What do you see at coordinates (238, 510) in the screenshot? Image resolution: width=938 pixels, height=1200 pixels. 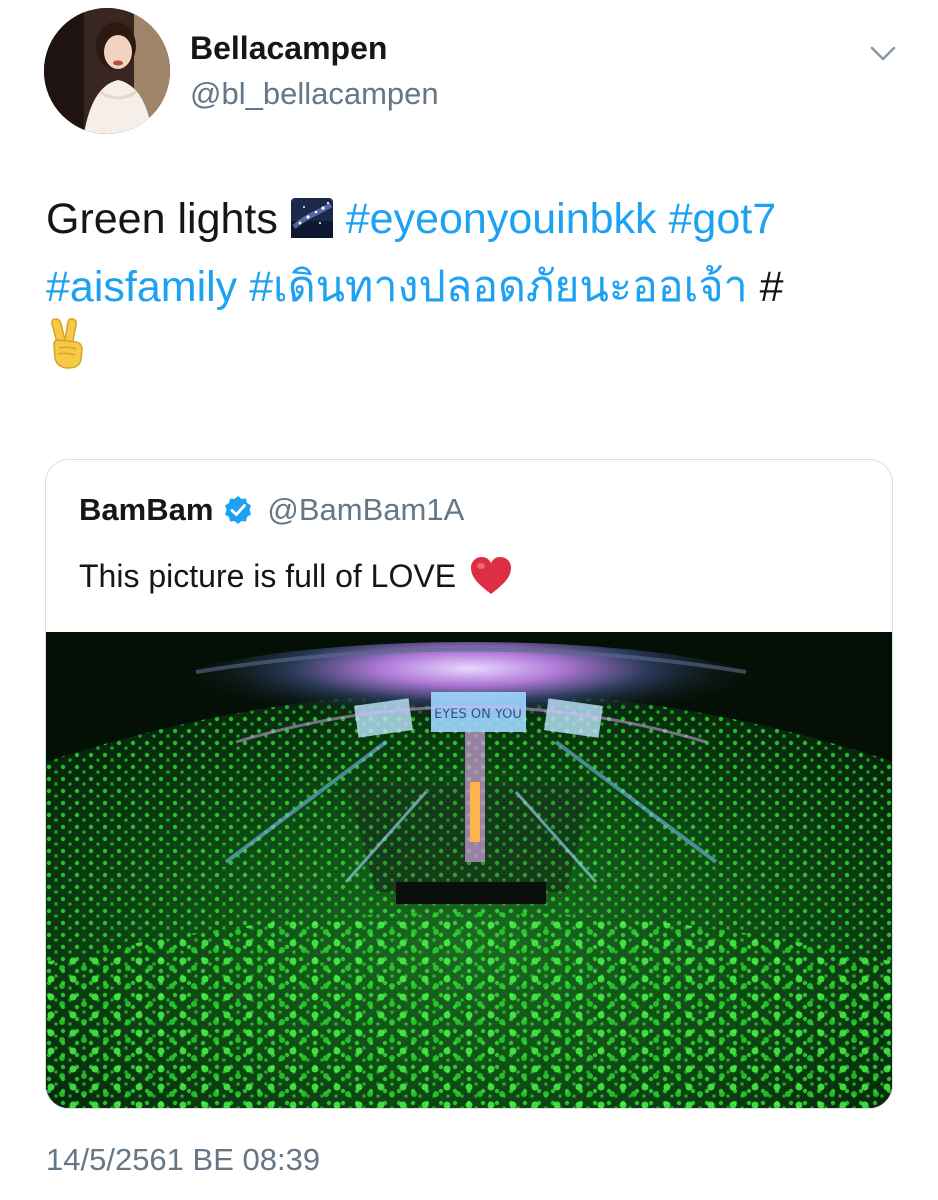 I see `verified-badge-icon` at bounding box center [238, 510].